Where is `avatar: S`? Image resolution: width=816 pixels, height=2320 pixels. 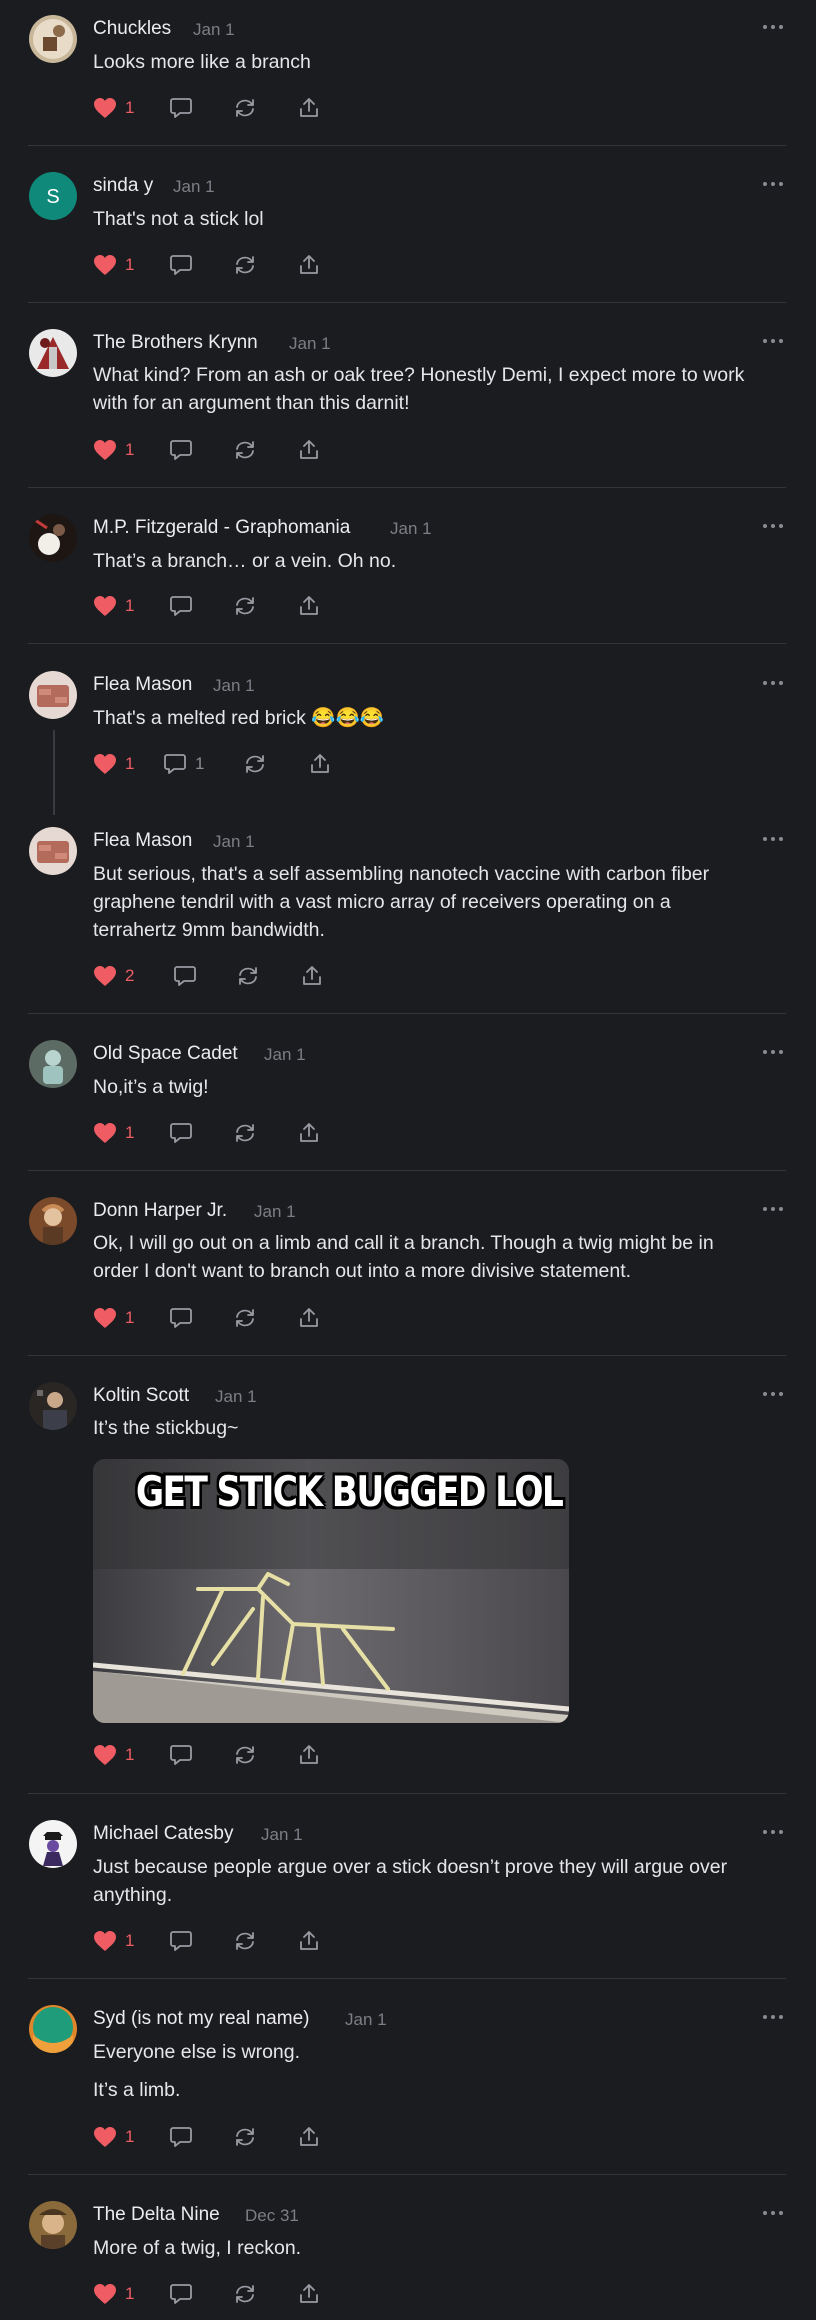
avatar: S is located at coordinates (53, 196).